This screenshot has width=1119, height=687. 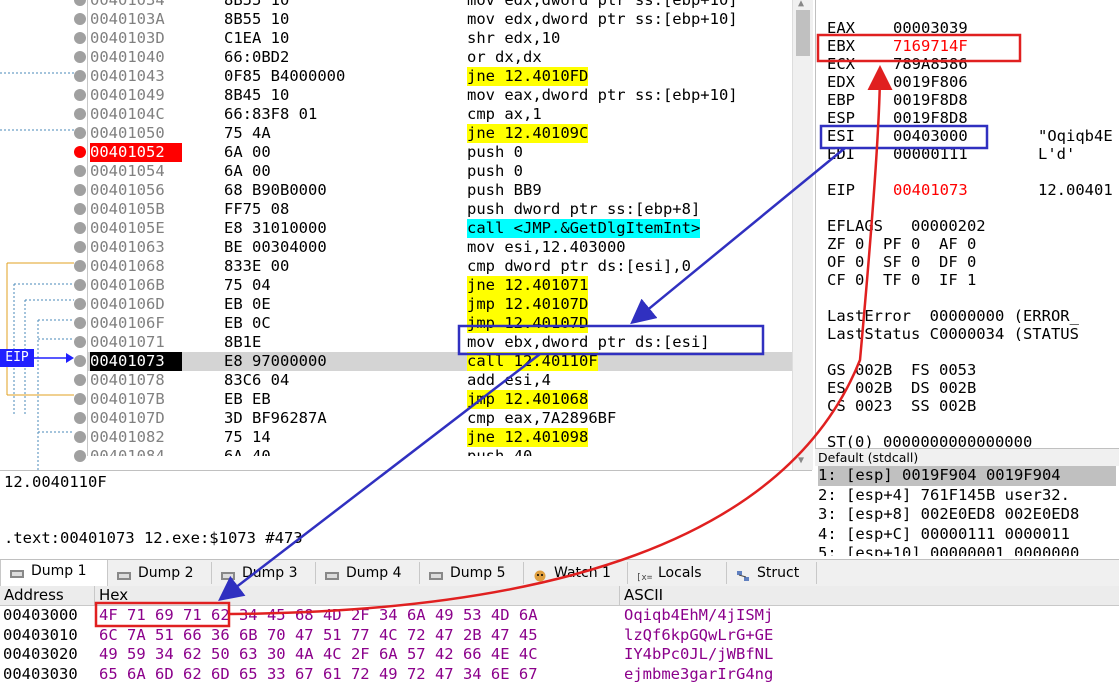 I want to click on tab-dump-5: Dump 5, so click(x=472, y=573).